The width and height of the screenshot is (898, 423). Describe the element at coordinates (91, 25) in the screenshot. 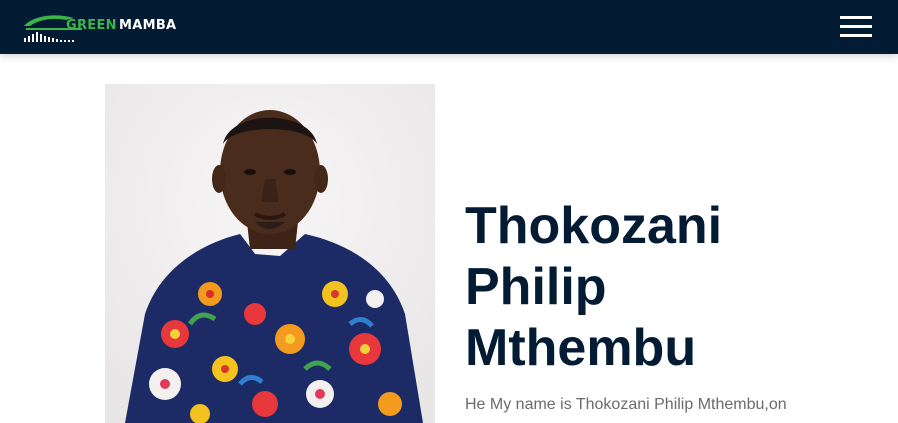

I see `logo-text-green: GREEN` at that location.